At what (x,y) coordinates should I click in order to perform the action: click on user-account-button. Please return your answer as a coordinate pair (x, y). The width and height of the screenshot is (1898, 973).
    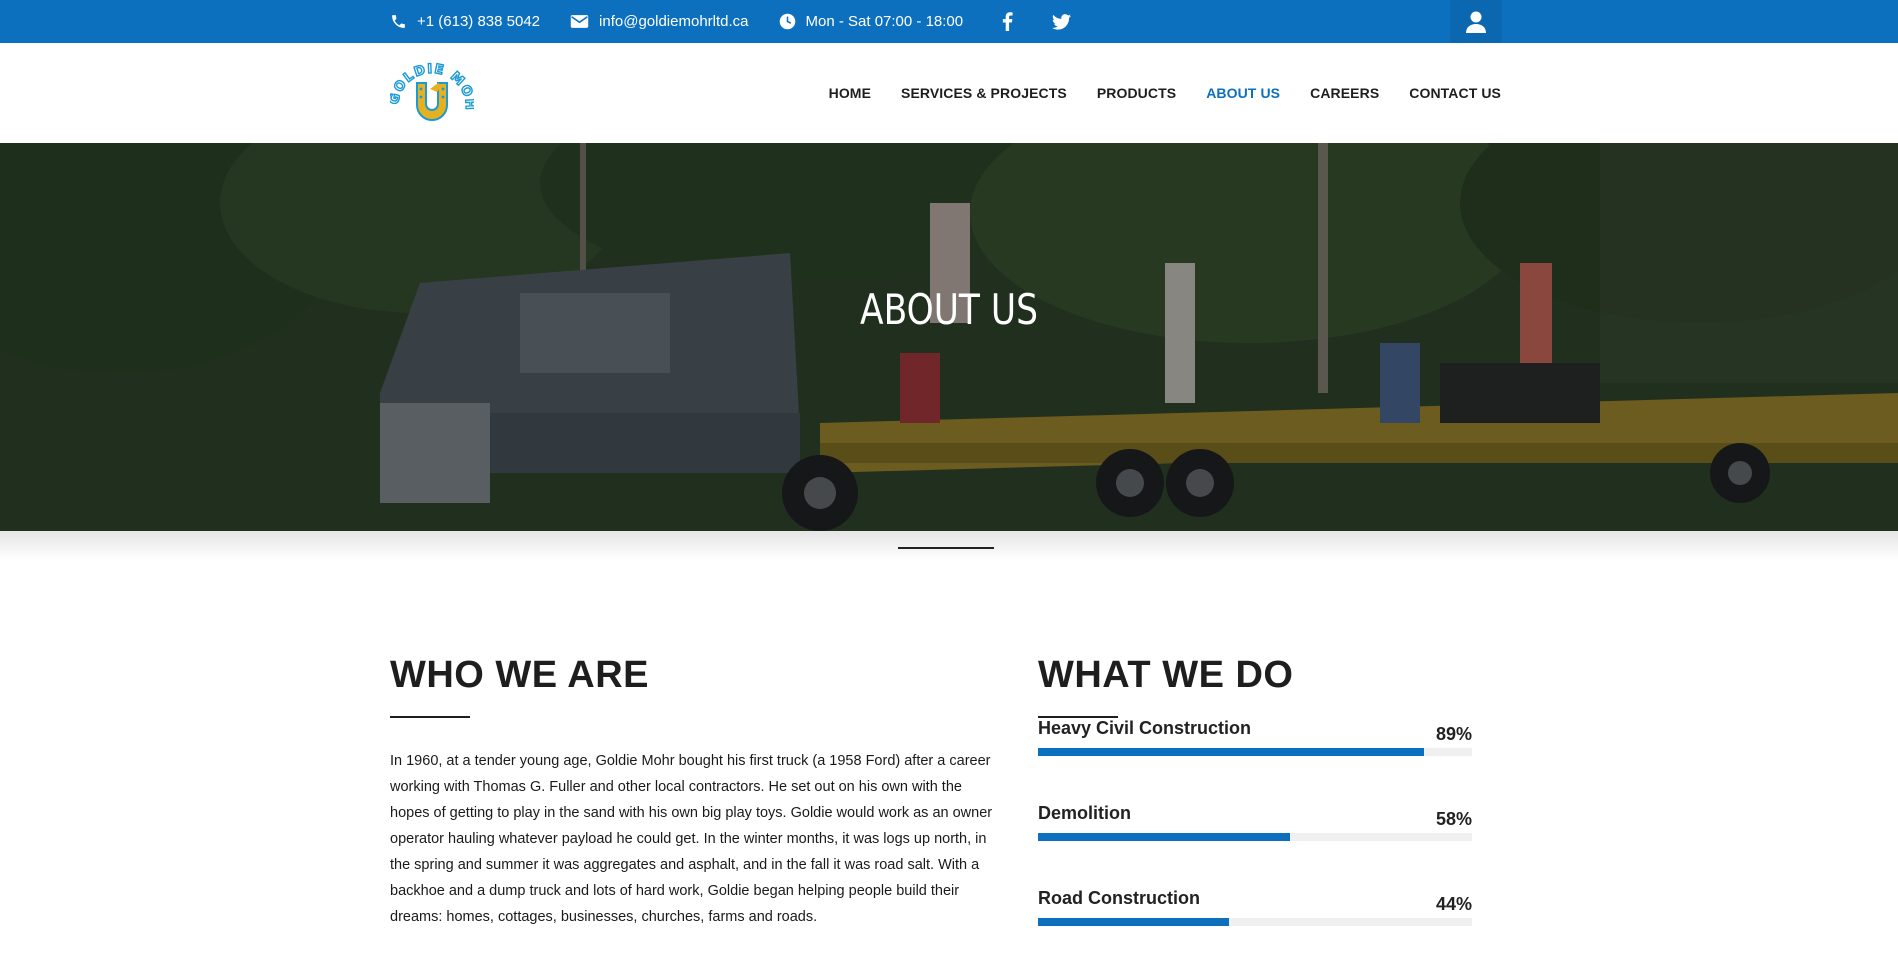
    Looking at the image, I should click on (1476, 21).